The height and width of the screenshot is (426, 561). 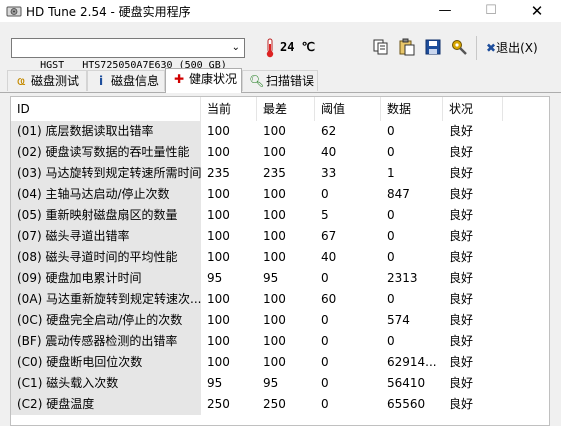 I want to click on current-value: 235, so click(x=218, y=173).